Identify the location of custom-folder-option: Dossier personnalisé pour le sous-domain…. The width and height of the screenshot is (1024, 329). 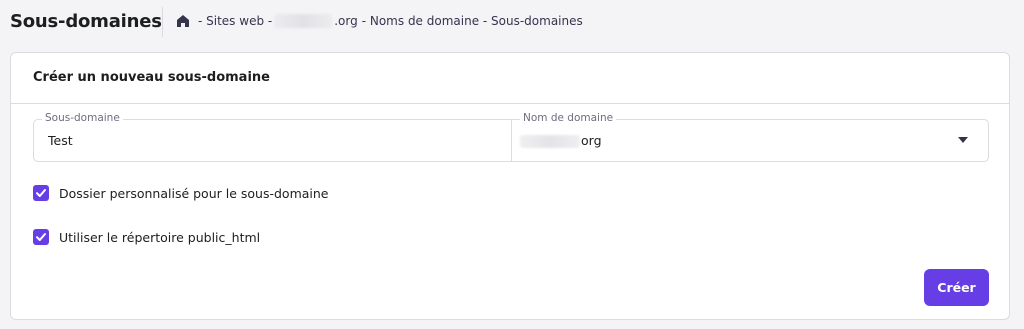
(181, 193).